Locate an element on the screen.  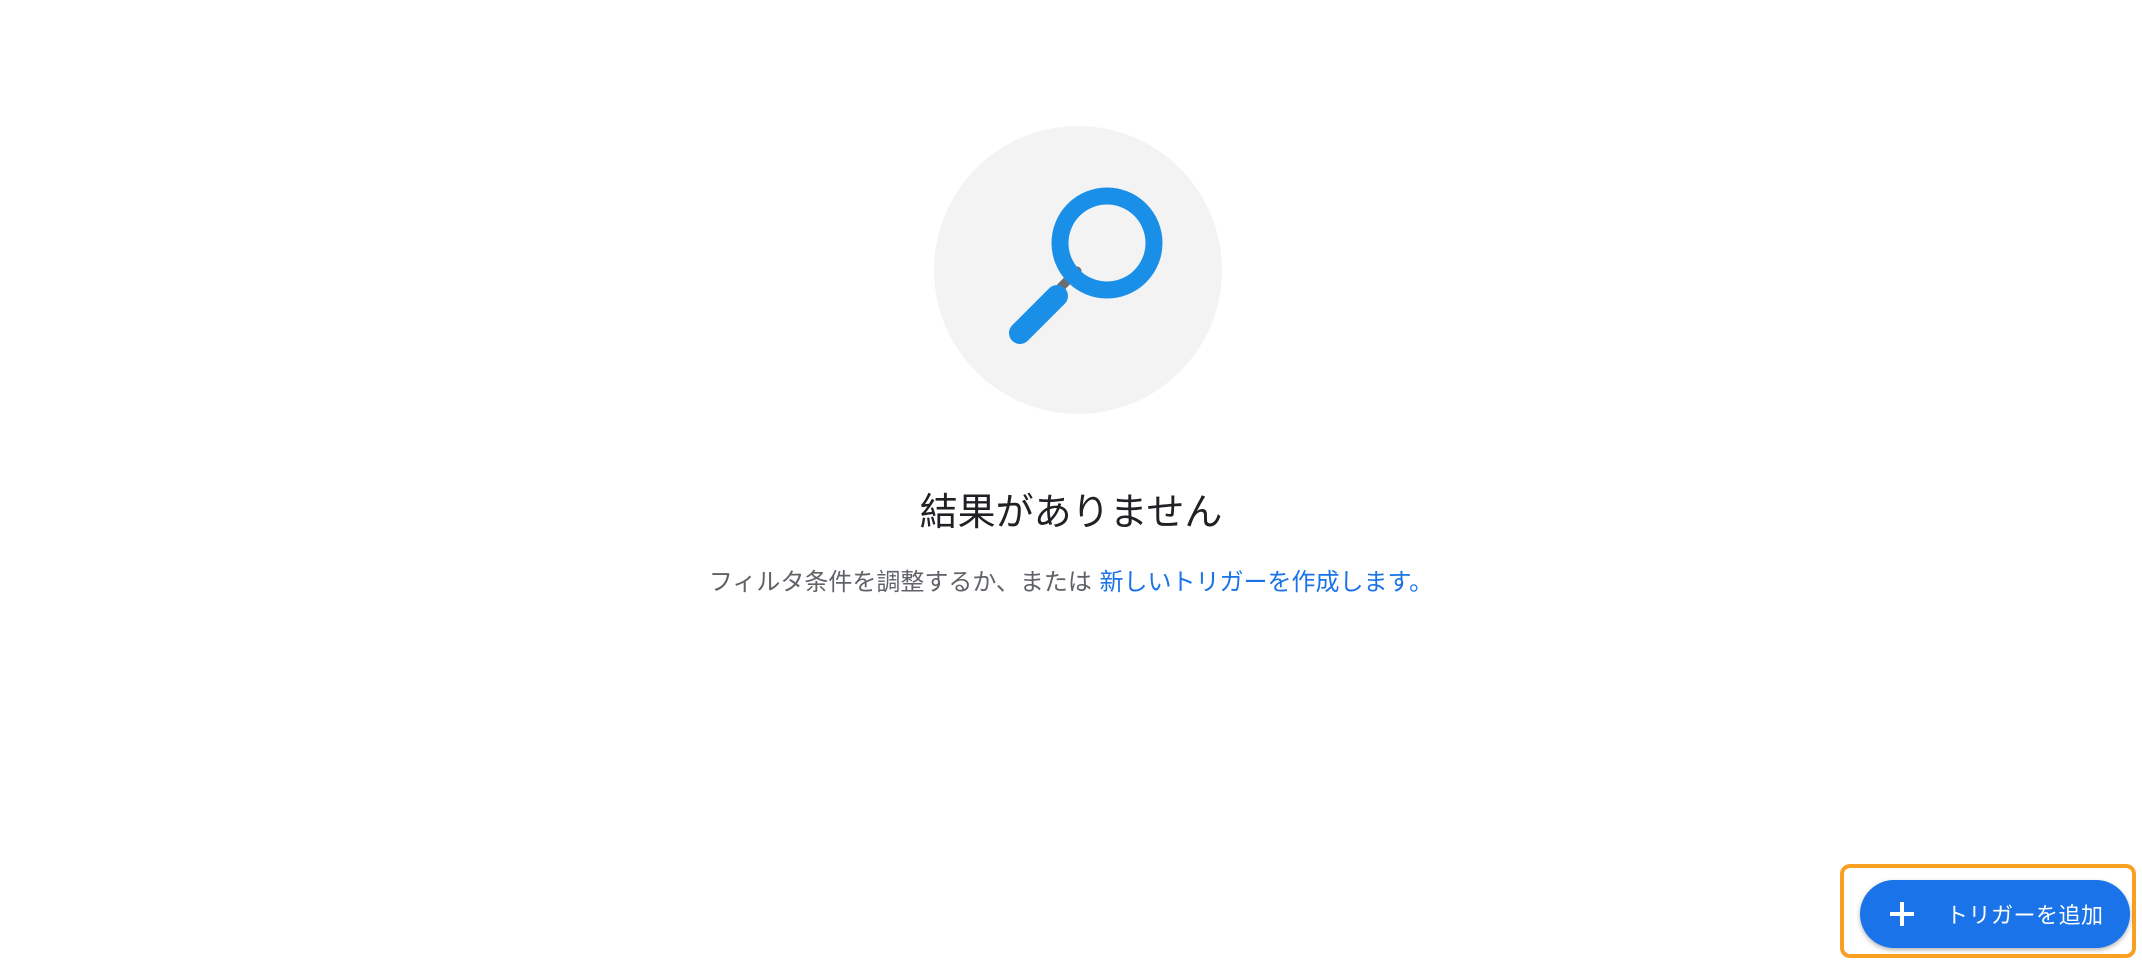
empty-state-description: フィルタ条件を調整するか、または 新しいトリガーを作成します。 is located at coordinates (1071, 582).